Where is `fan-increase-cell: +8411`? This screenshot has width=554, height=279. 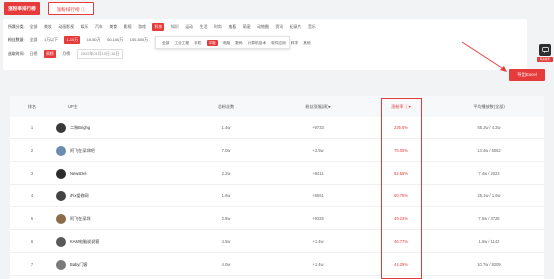
fan-increase-cell: +8411 is located at coordinates (318, 173).